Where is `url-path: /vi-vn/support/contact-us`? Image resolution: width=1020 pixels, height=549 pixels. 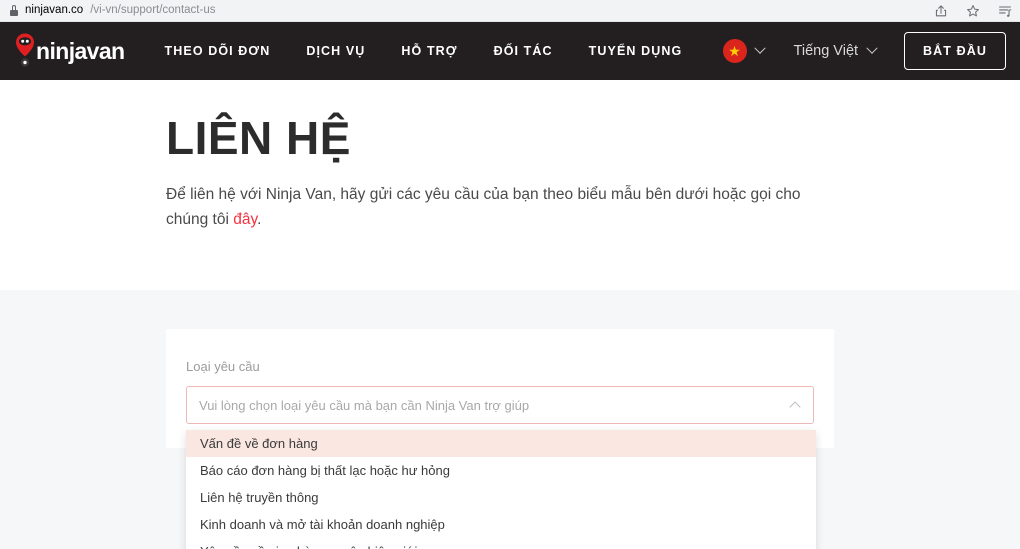
url-path: /vi-vn/support/contact-us is located at coordinates (153, 9).